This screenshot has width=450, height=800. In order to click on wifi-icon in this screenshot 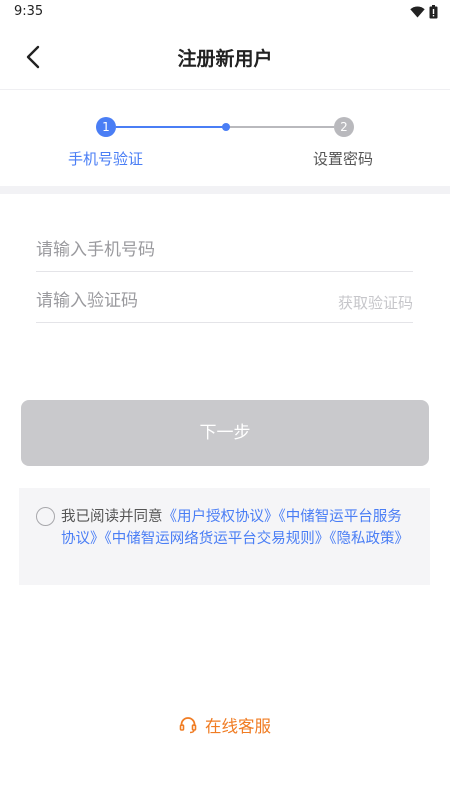, I will do `click(417, 12)`.